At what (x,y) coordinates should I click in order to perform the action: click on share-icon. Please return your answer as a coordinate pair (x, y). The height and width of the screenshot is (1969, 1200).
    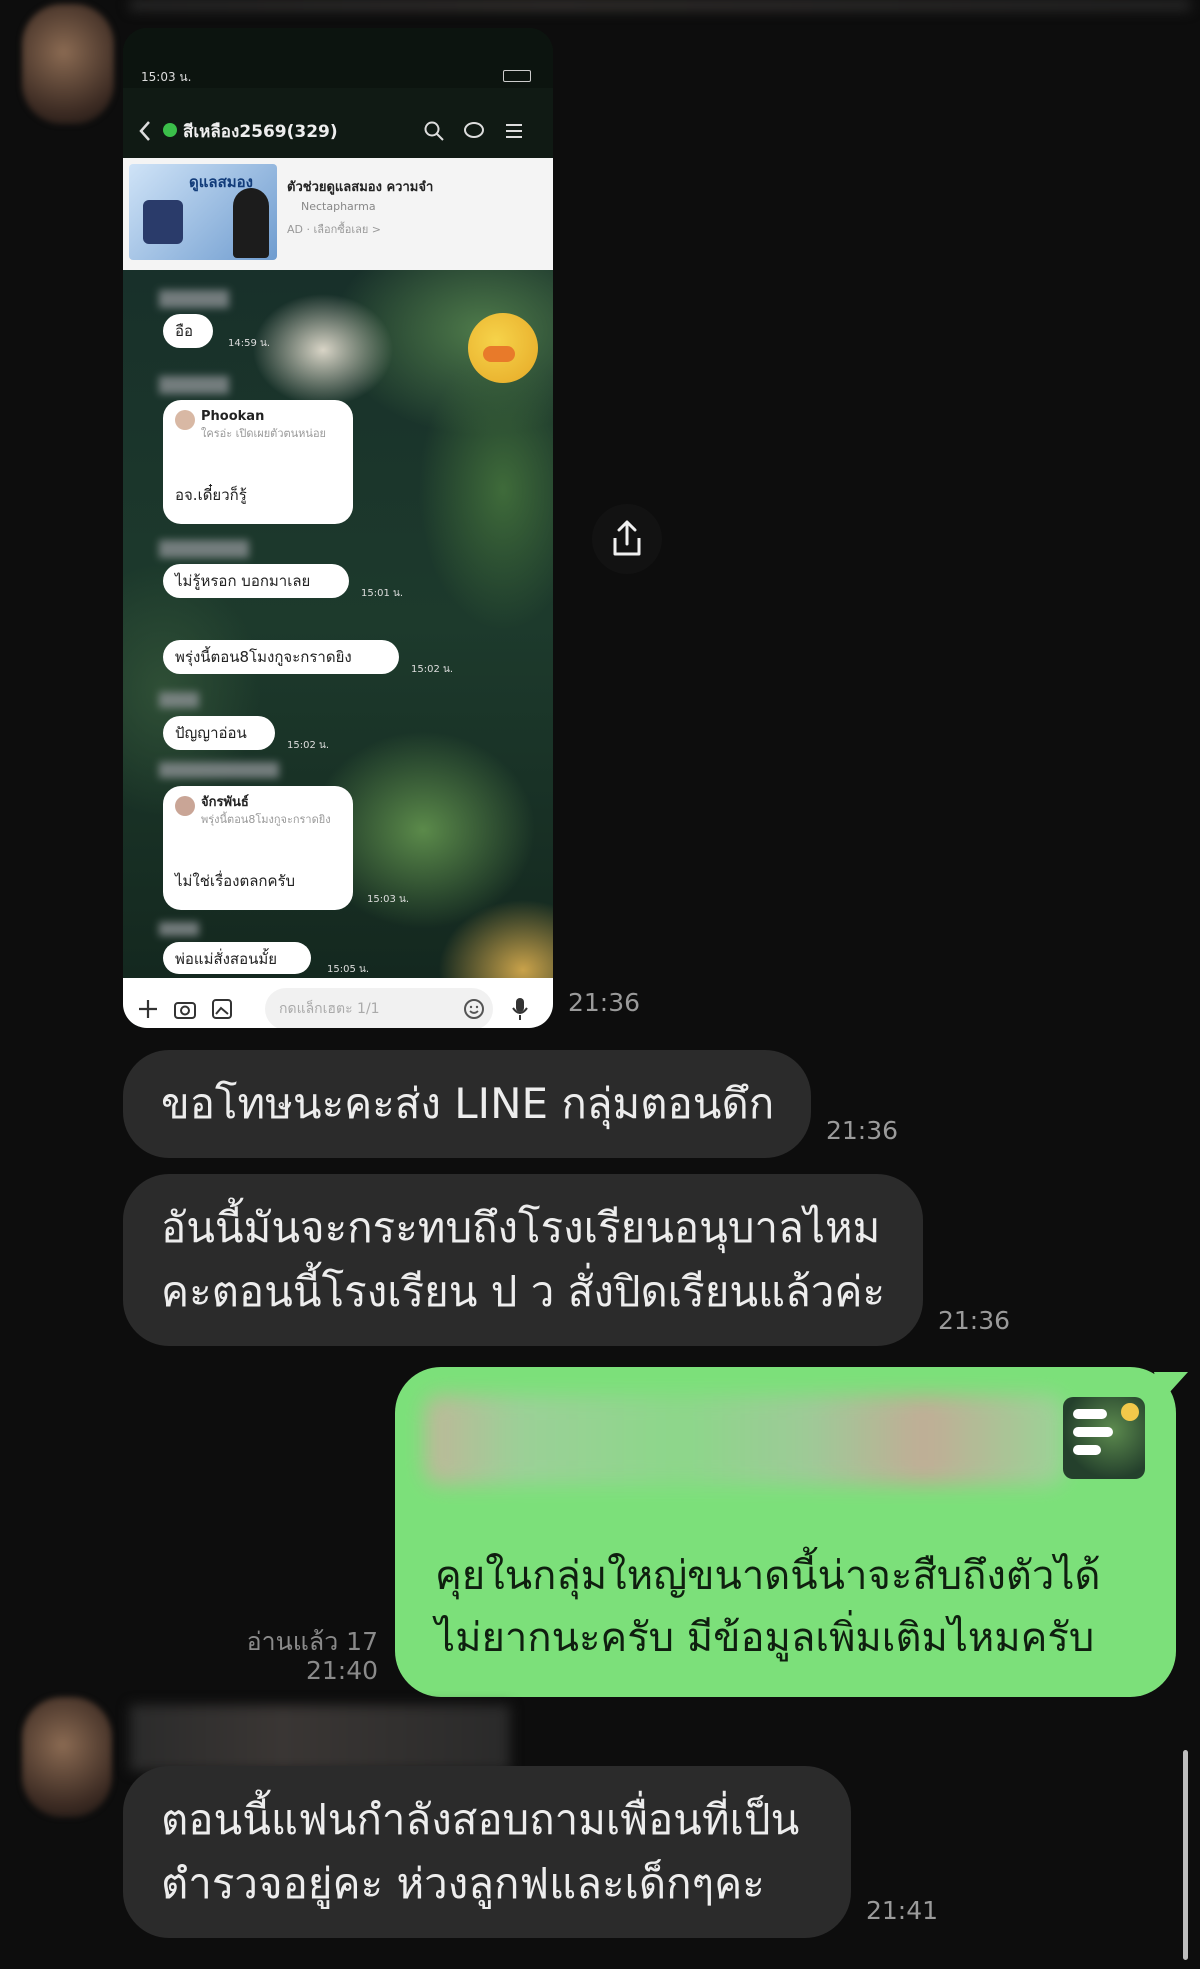
    Looking at the image, I should click on (627, 538).